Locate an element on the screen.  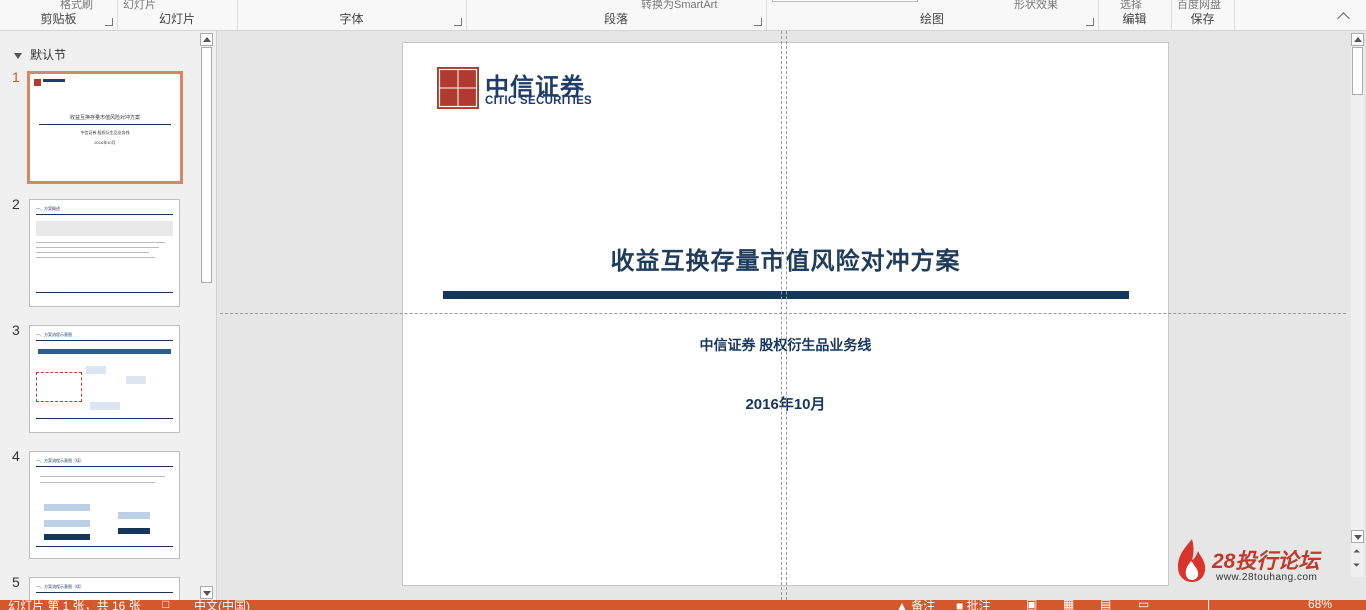
section-label: 默认节 is located at coordinates (48, 55).